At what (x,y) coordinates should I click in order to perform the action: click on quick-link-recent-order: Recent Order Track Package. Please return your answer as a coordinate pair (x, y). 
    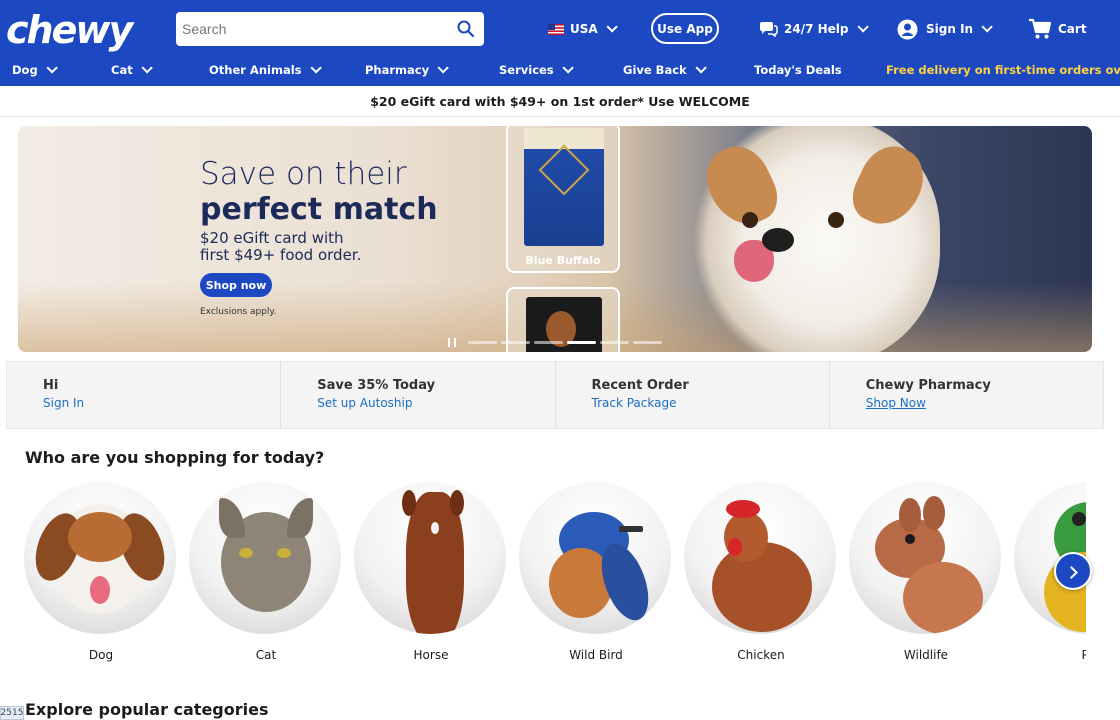
    Looking at the image, I should click on (693, 395).